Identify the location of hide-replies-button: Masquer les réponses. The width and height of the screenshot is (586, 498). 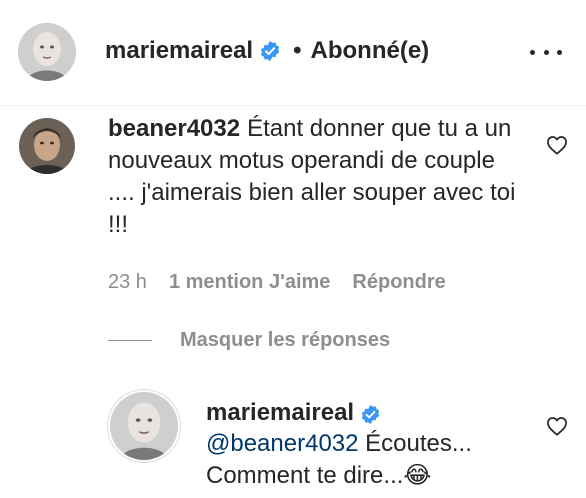
(249, 340).